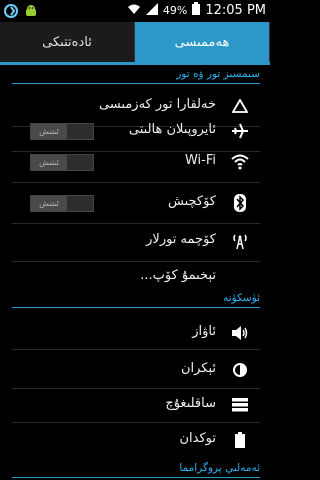 This screenshot has height=480, width=320. What do you see at coordinates (240, 440) in the screenshot?
I see `battery-icon` at bounding box center [240, 440].